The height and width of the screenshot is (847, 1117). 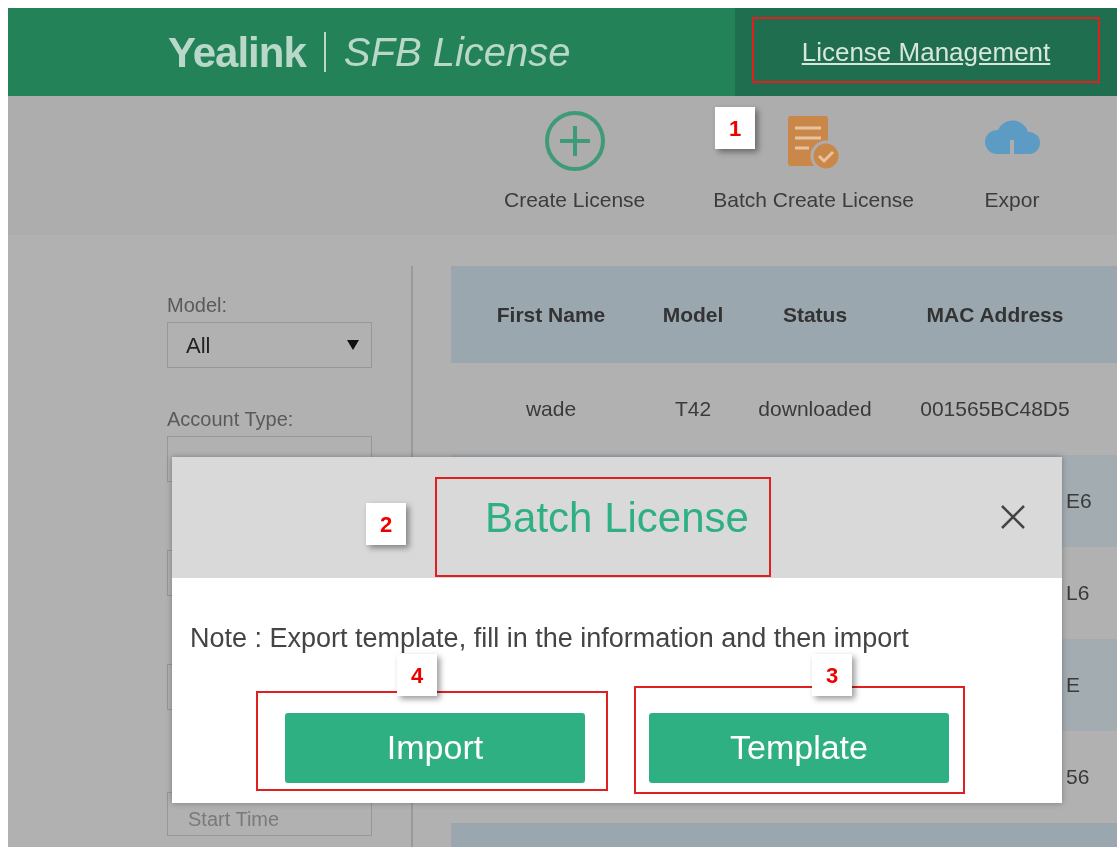 What do you see at coordinates (237, 52) in the screenshot?
I see `brand-logo: Yealink` at bounding box center [237, 52].